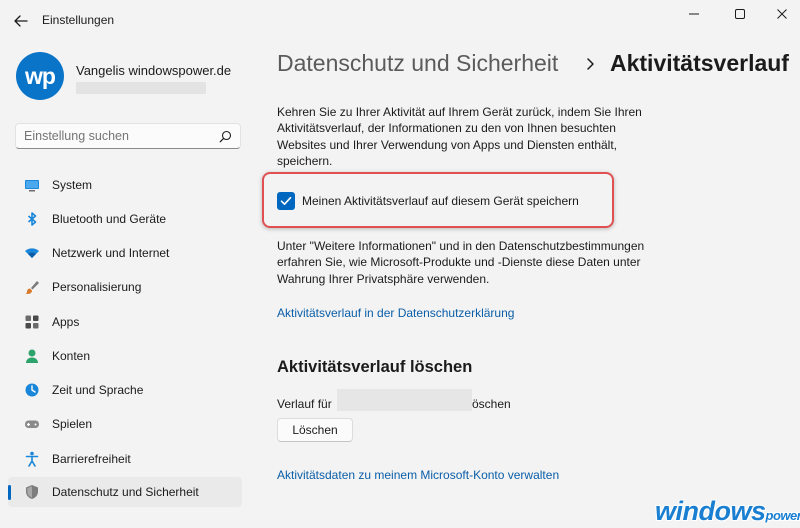 Image resolution: width=800 pixels, height=528 pixels. I want to click on close-icon, so click(782, 14).